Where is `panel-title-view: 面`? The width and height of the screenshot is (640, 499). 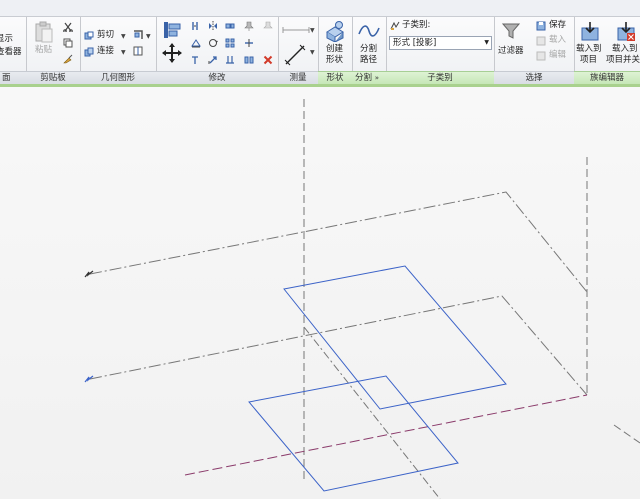
panel-title-view: 面 is located at coordinates (13, 77).